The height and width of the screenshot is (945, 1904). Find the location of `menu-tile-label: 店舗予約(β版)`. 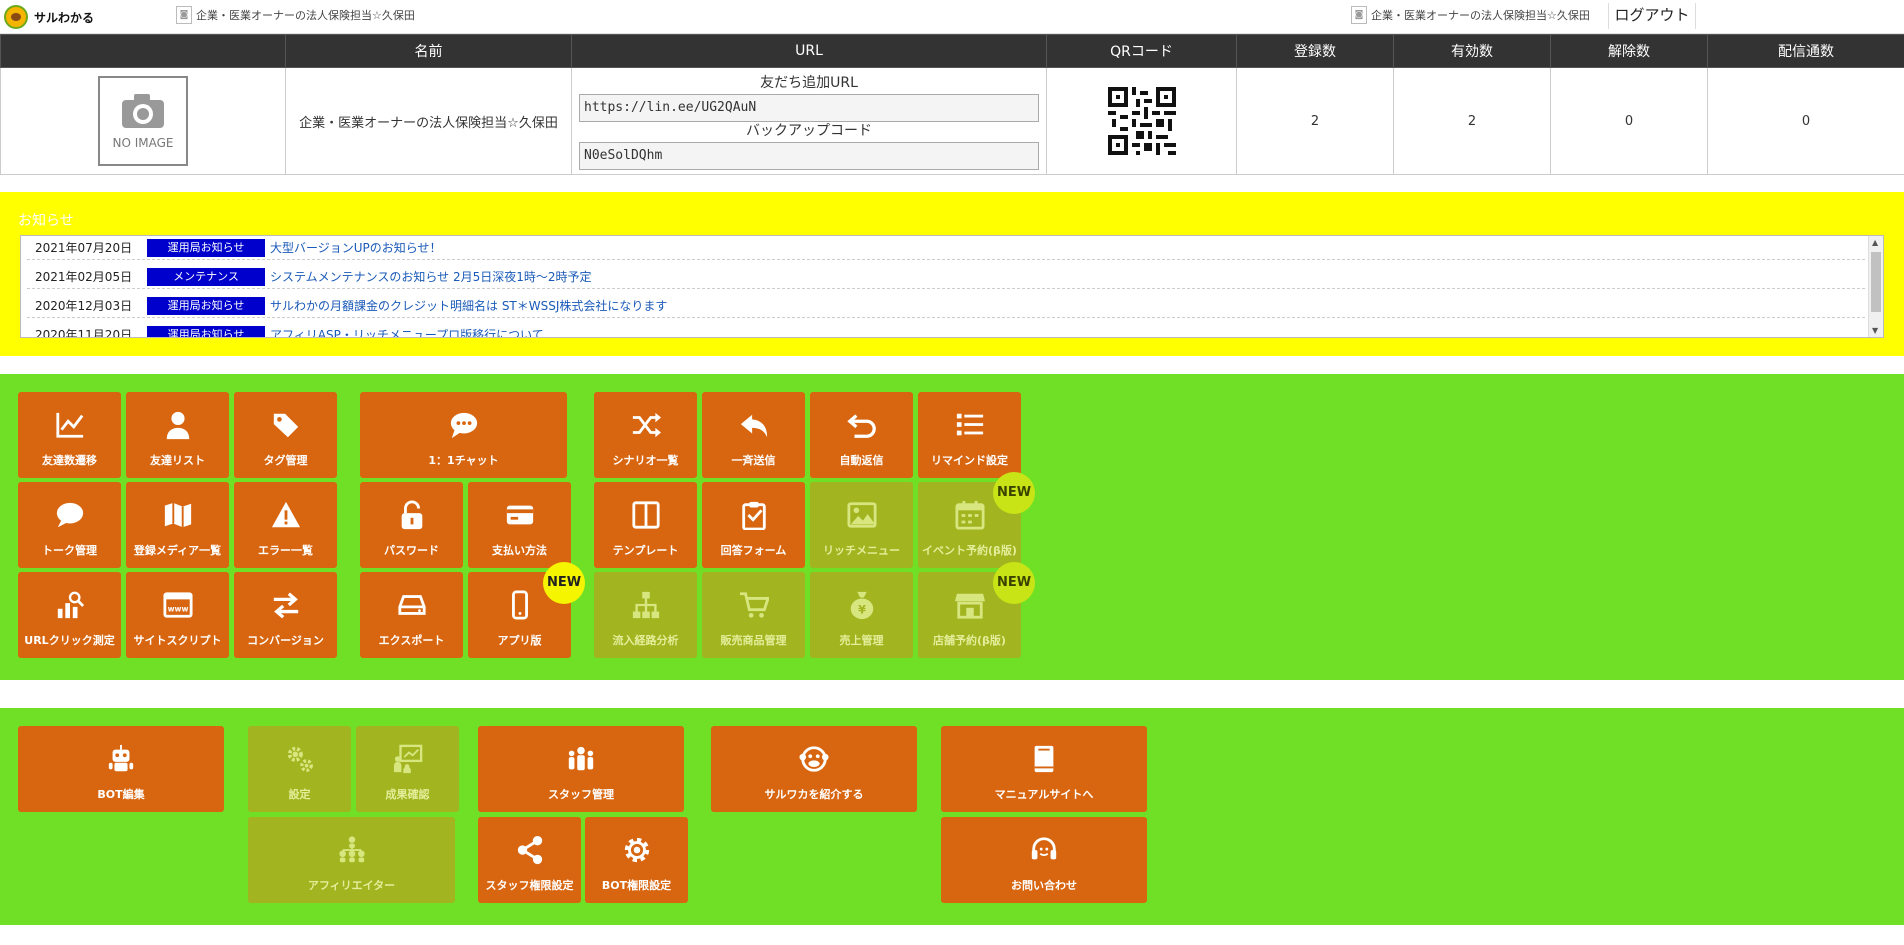

menu-tile-label: 店舗予約(β版) is located at coordinates (969, 640).